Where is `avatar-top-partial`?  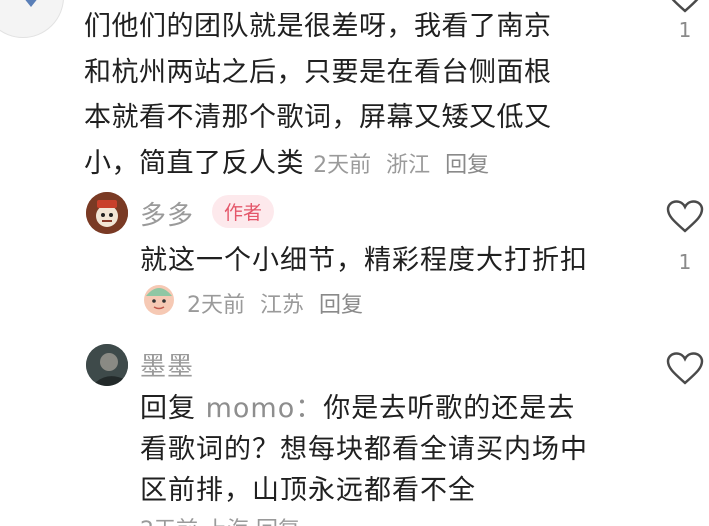 avatar-top-partial is located at coordinates (32, 19).